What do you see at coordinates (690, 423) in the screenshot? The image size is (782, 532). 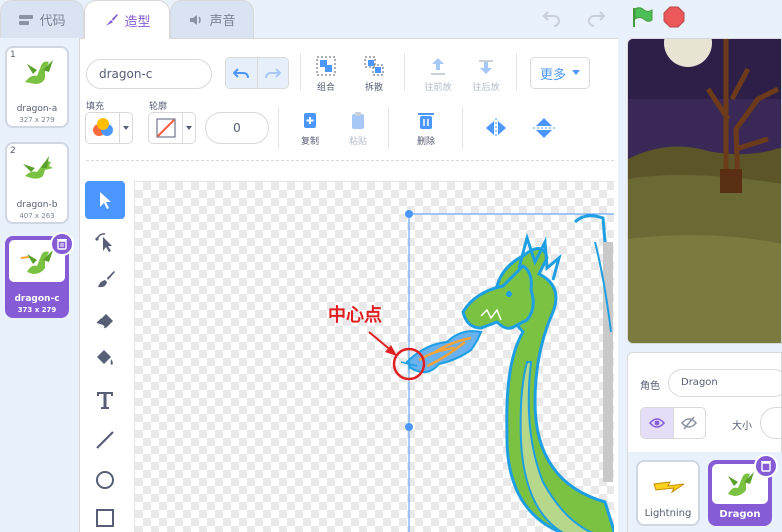 I see `hide-sprite-button` at bounding box center [690, 423].